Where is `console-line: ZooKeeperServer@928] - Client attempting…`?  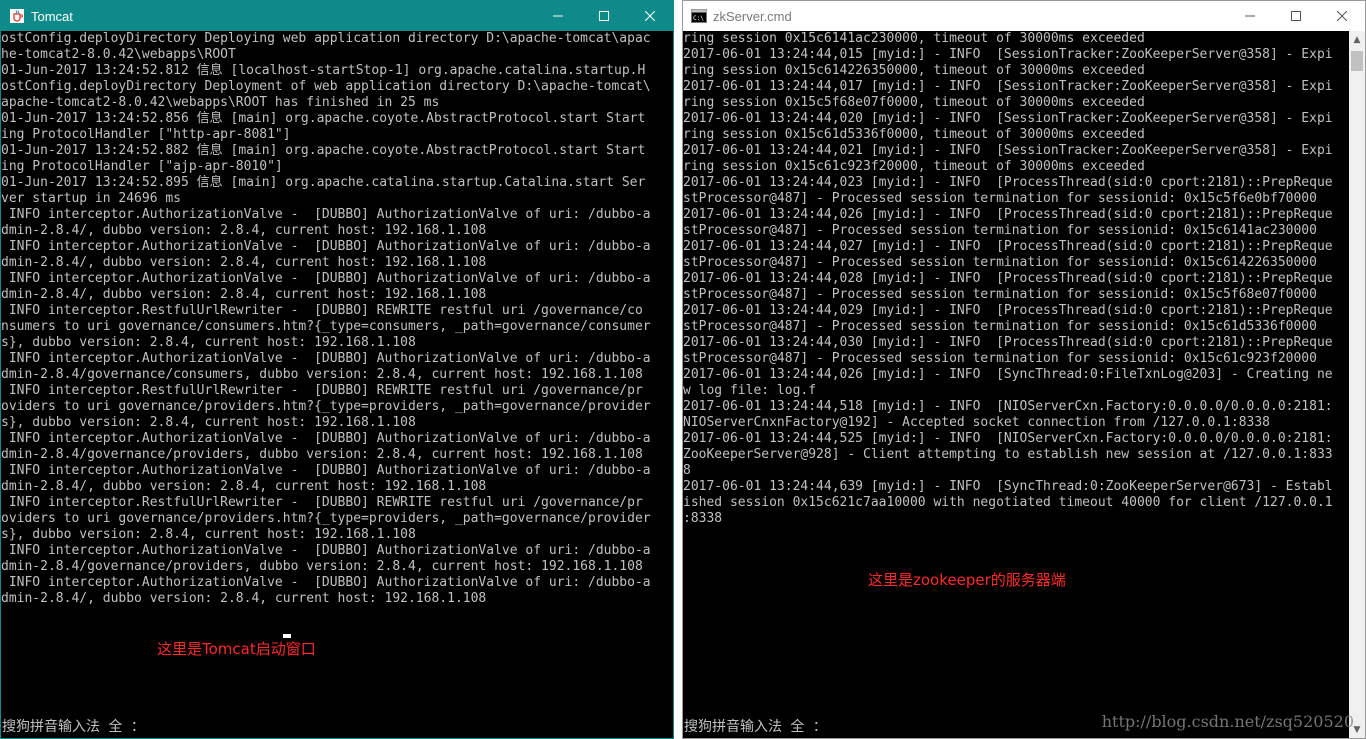
console-line: ZooKeeperServer@928] - Client attempting… is located at coordinates (1008, 454).